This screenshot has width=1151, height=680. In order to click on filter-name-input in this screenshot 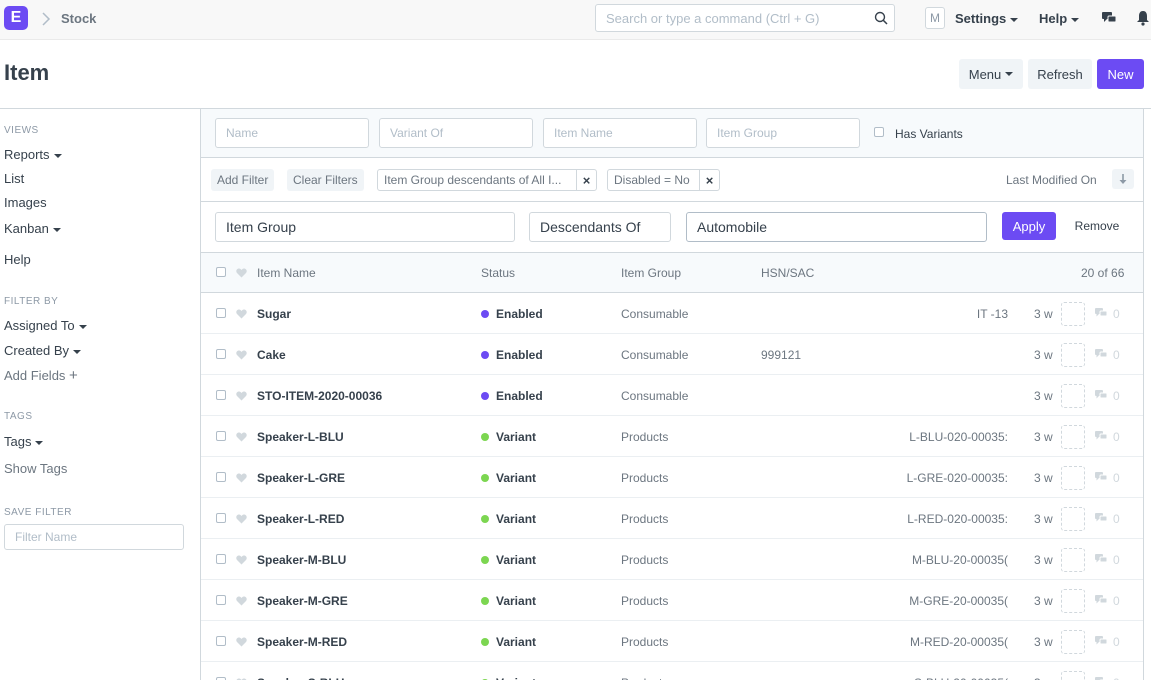, I will do `click(94, 537)`.